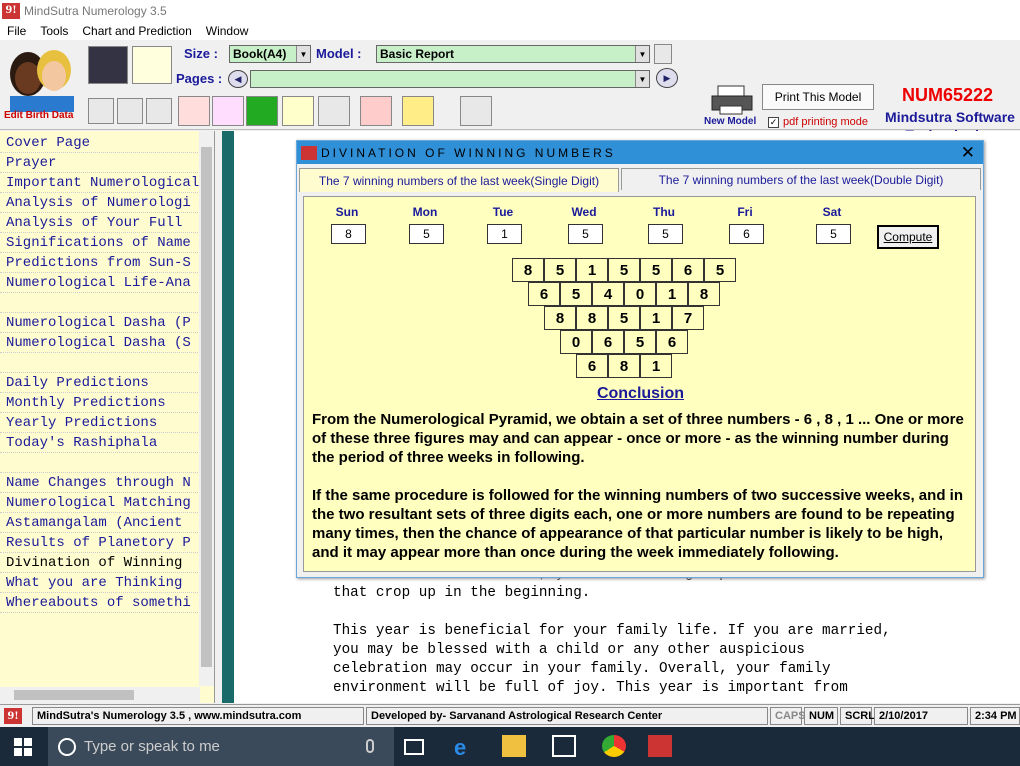 The width and height of the screenshot is (1020, 766). I want to click on grid-chart-icon, so click(108, 65).